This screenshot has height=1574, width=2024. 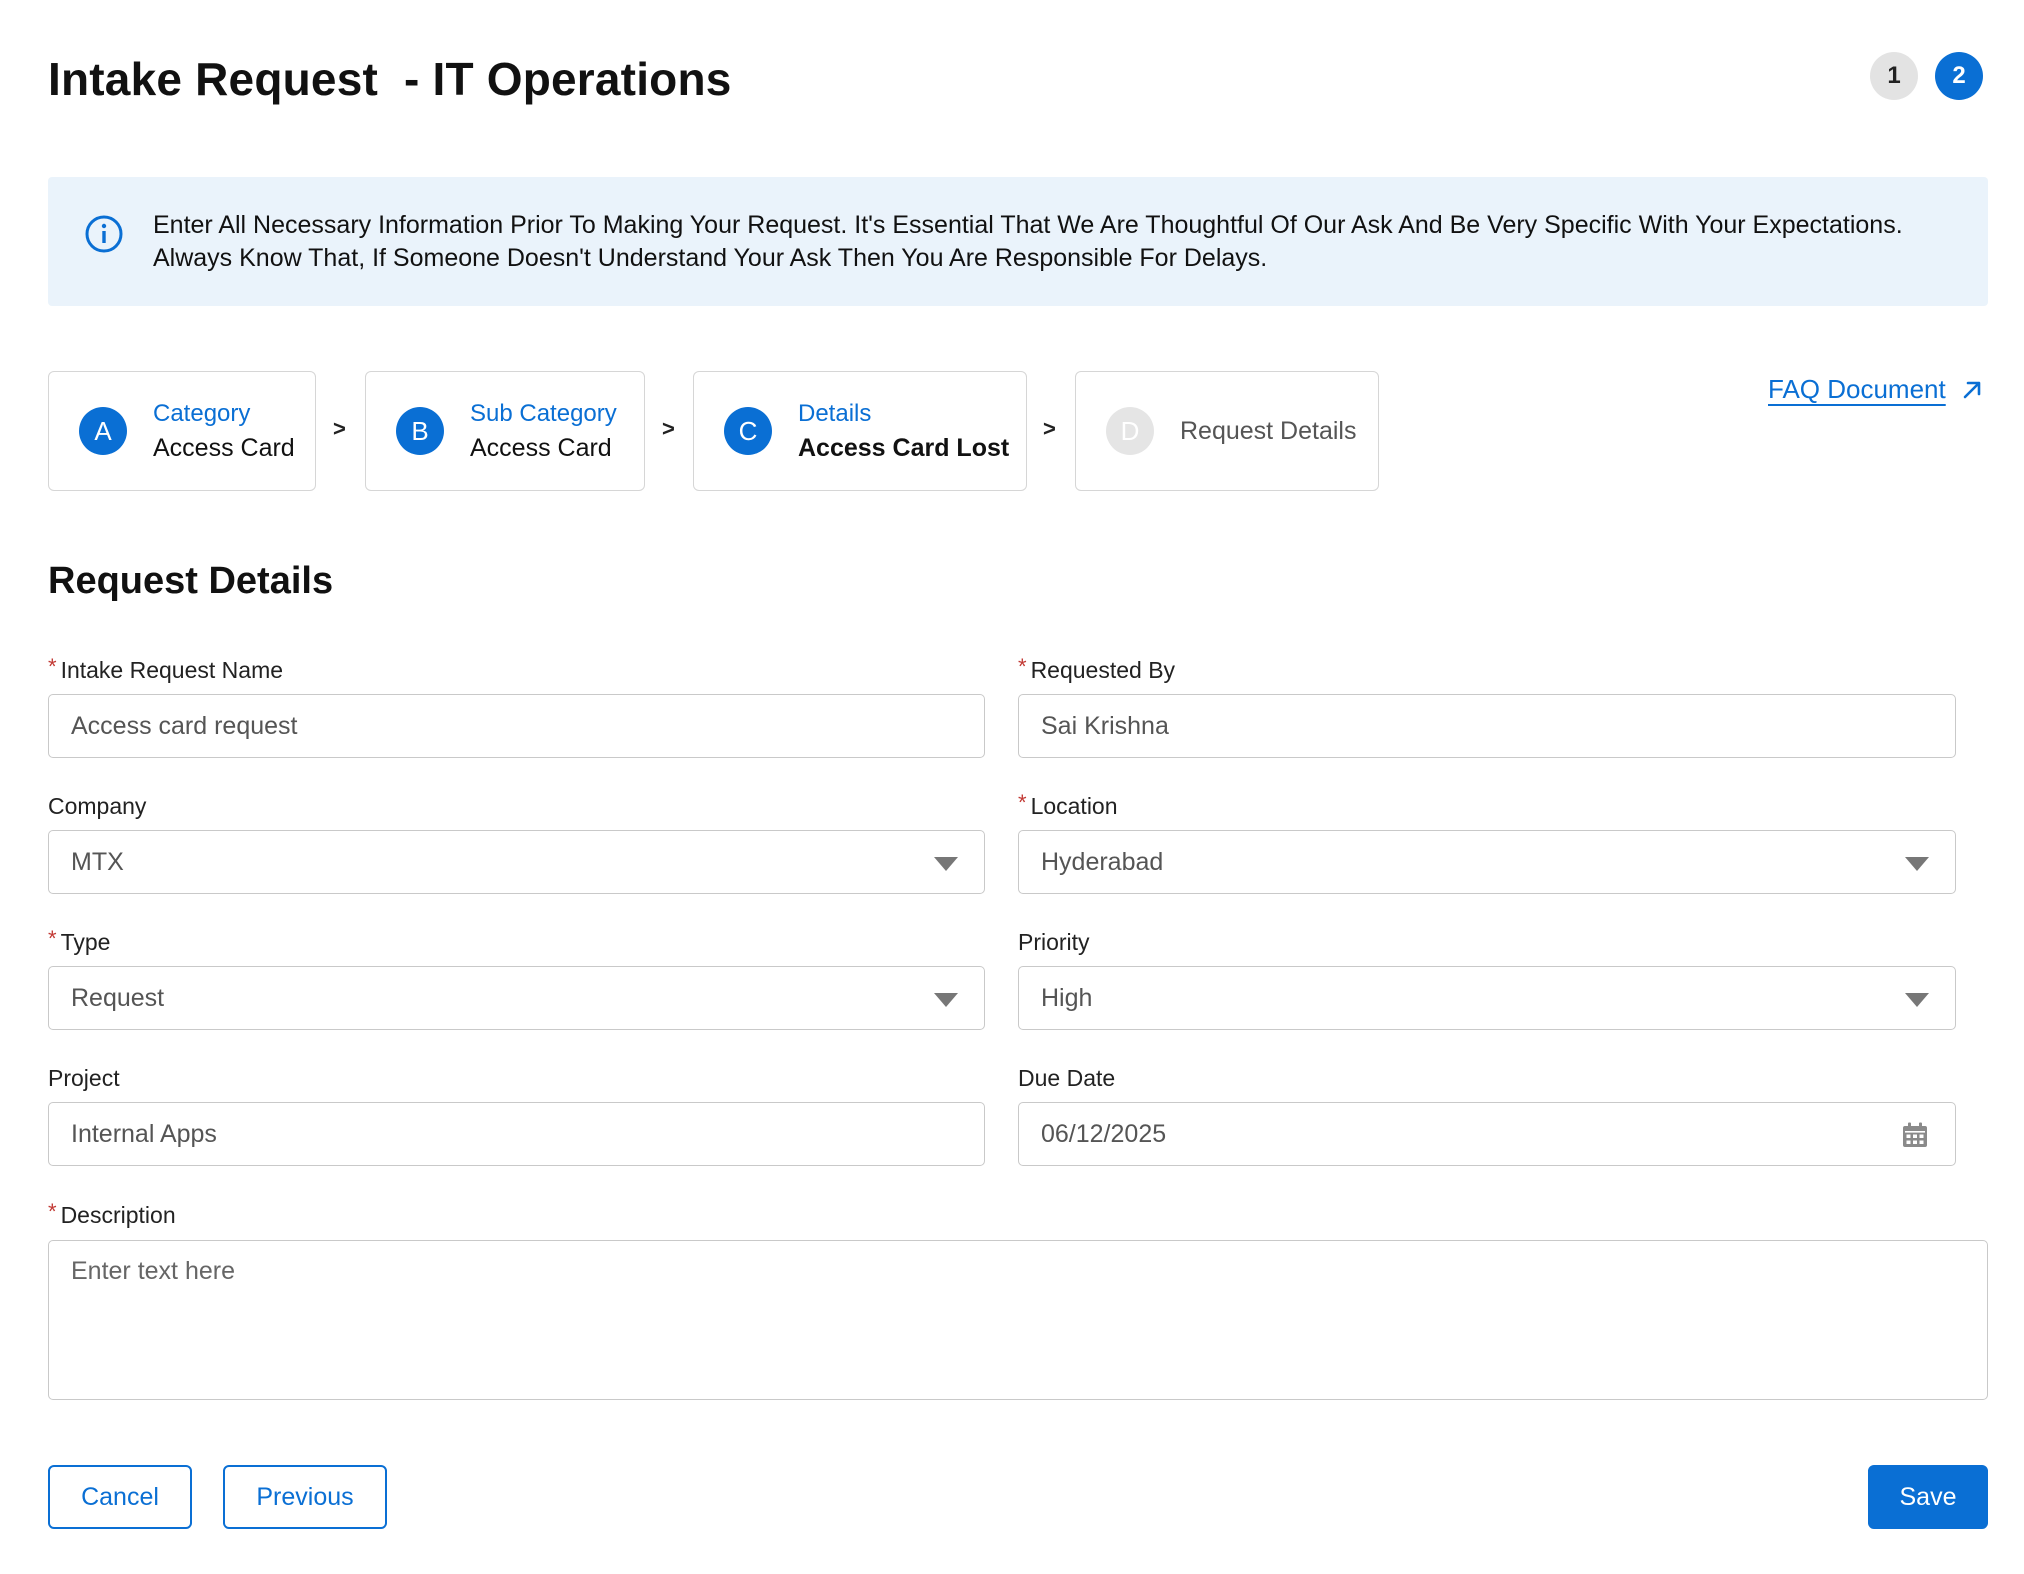 What do you see at coordinates (166, 668) in the screenshot?
I see `intake-request-name-label: * Intake Request Name` at bounding box center [166, 668].